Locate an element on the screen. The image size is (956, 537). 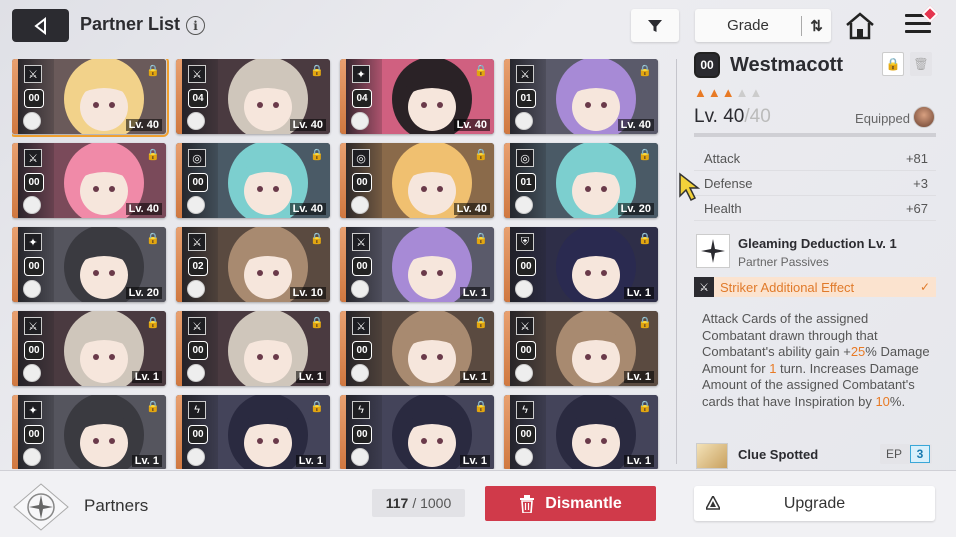
partner-card: ⚔ 02 🔒 Lv. 10 is located at coordinates (253, 264).